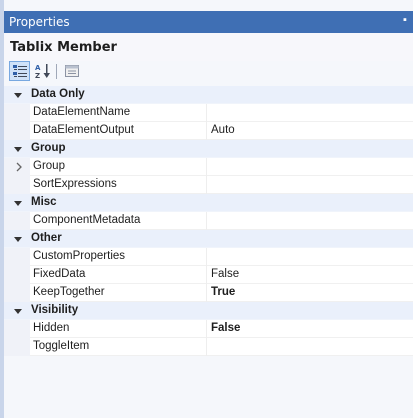 This screenshot has width=413, height=418. What do you see at coordinates (81, 112) in the screenshot?
I see `property-name: DataElementName` at bounding box center [81, 112].